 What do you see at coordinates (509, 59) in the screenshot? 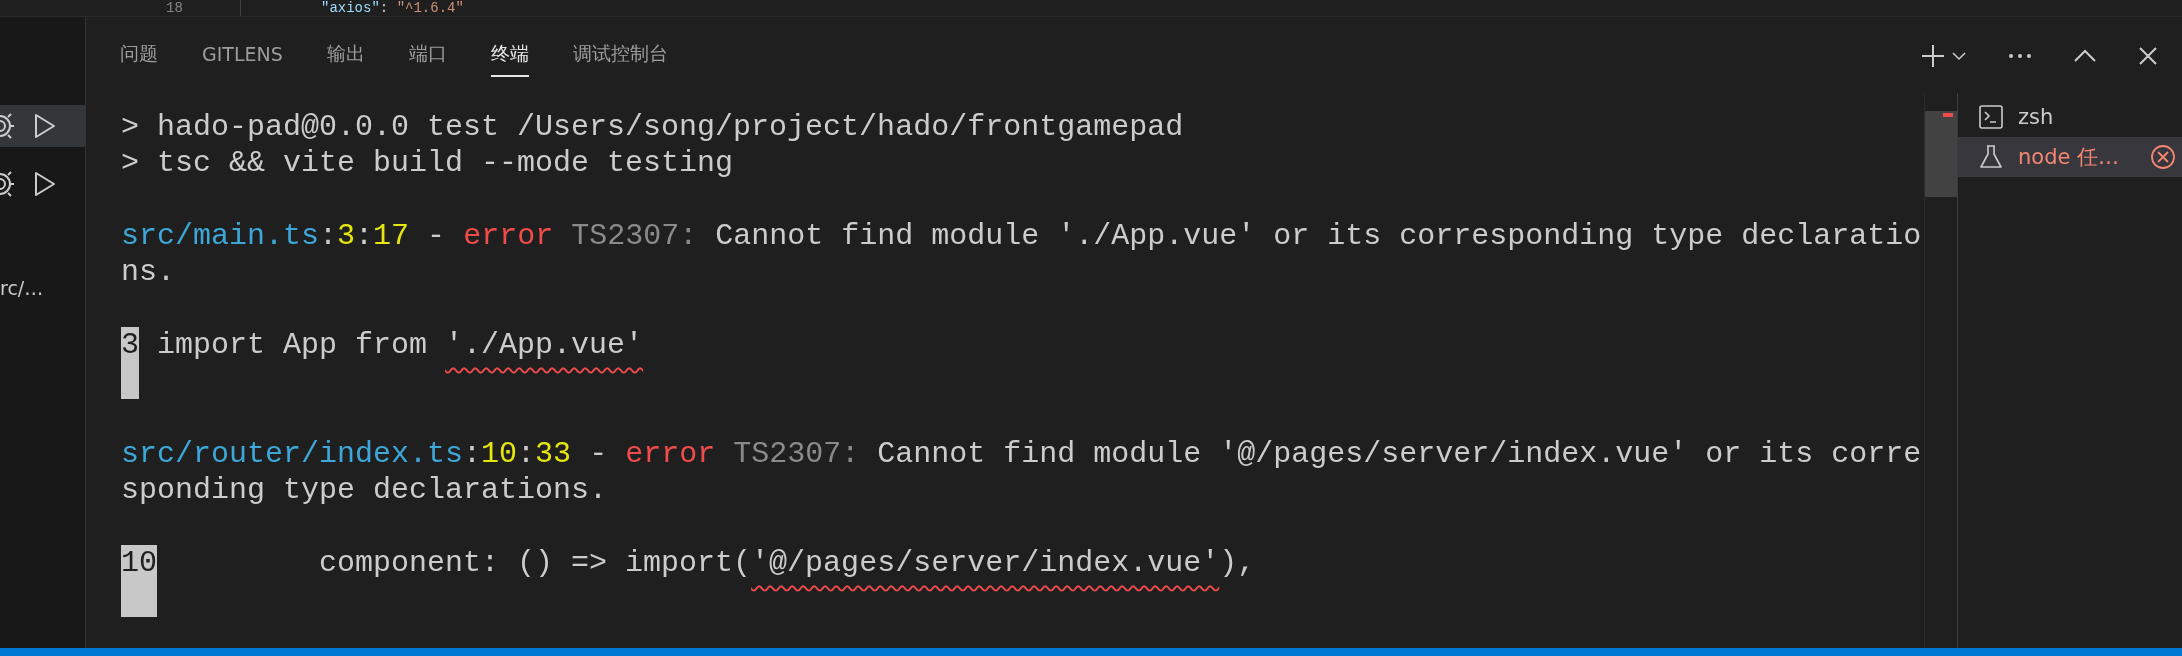
I see `panel-tab: 终端` at bounding box center [509, 59].